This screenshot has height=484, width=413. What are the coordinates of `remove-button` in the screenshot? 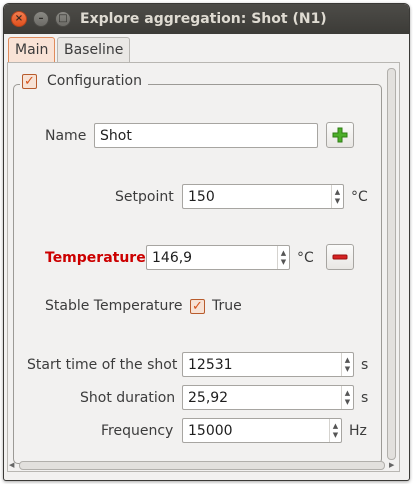 It's located at (340, 257).